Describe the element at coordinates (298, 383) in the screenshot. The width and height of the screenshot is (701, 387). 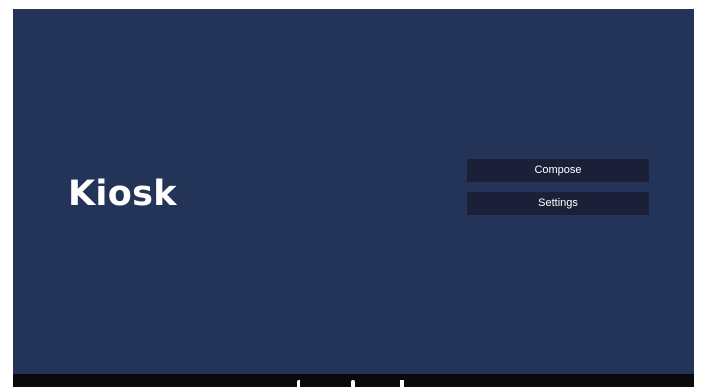
I see `back-icon` at that location.